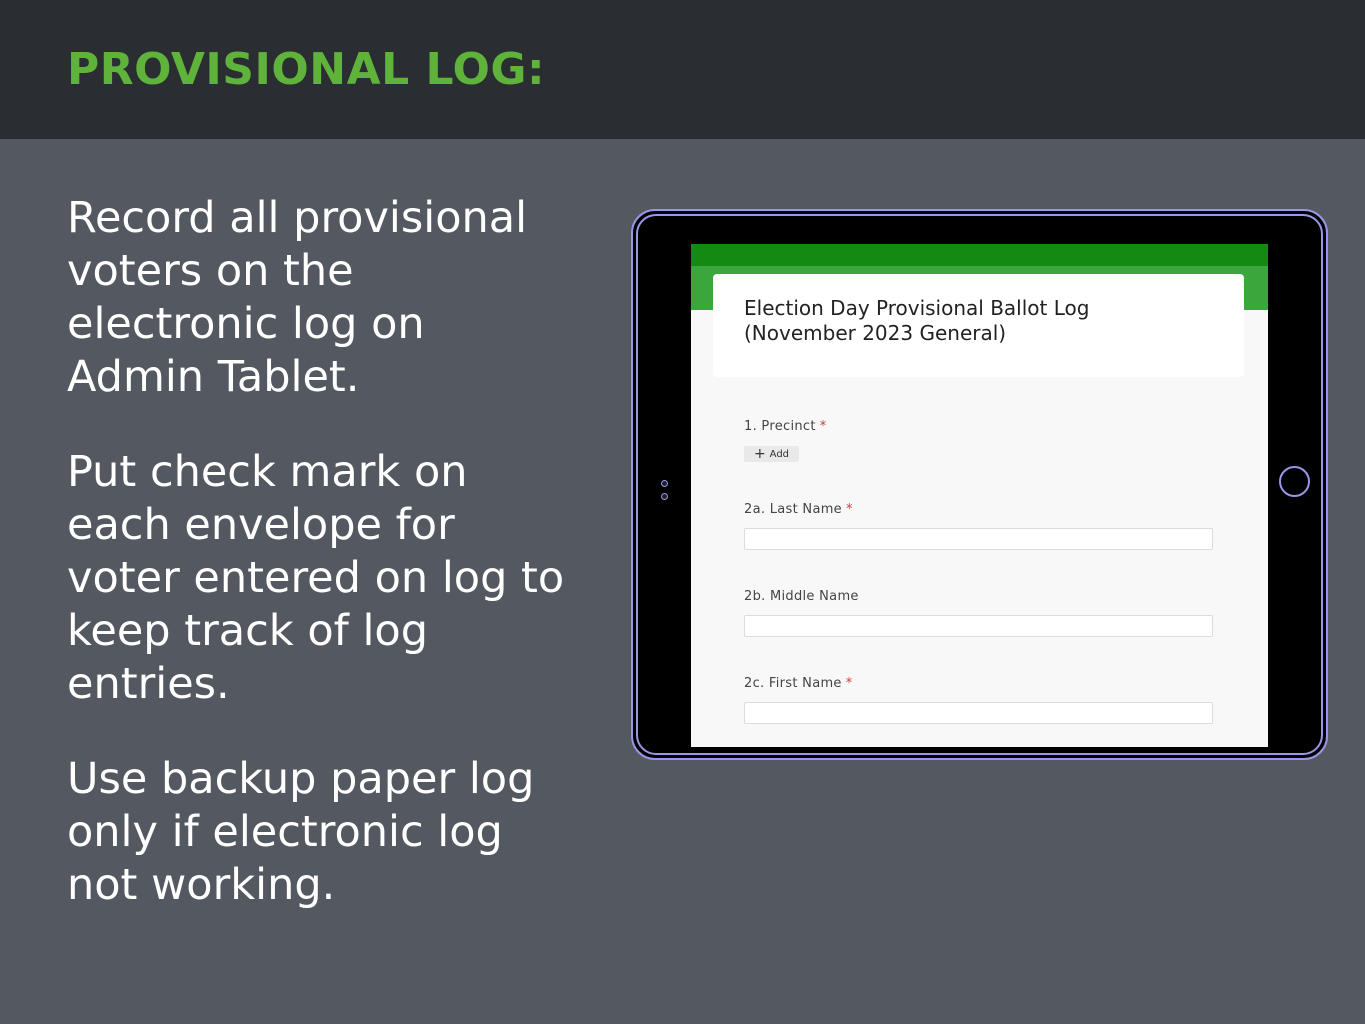 This screenshot has height=1024, width=1365. I want to click on question-first-name-label: 2c. First Name *, so click(798, 683).